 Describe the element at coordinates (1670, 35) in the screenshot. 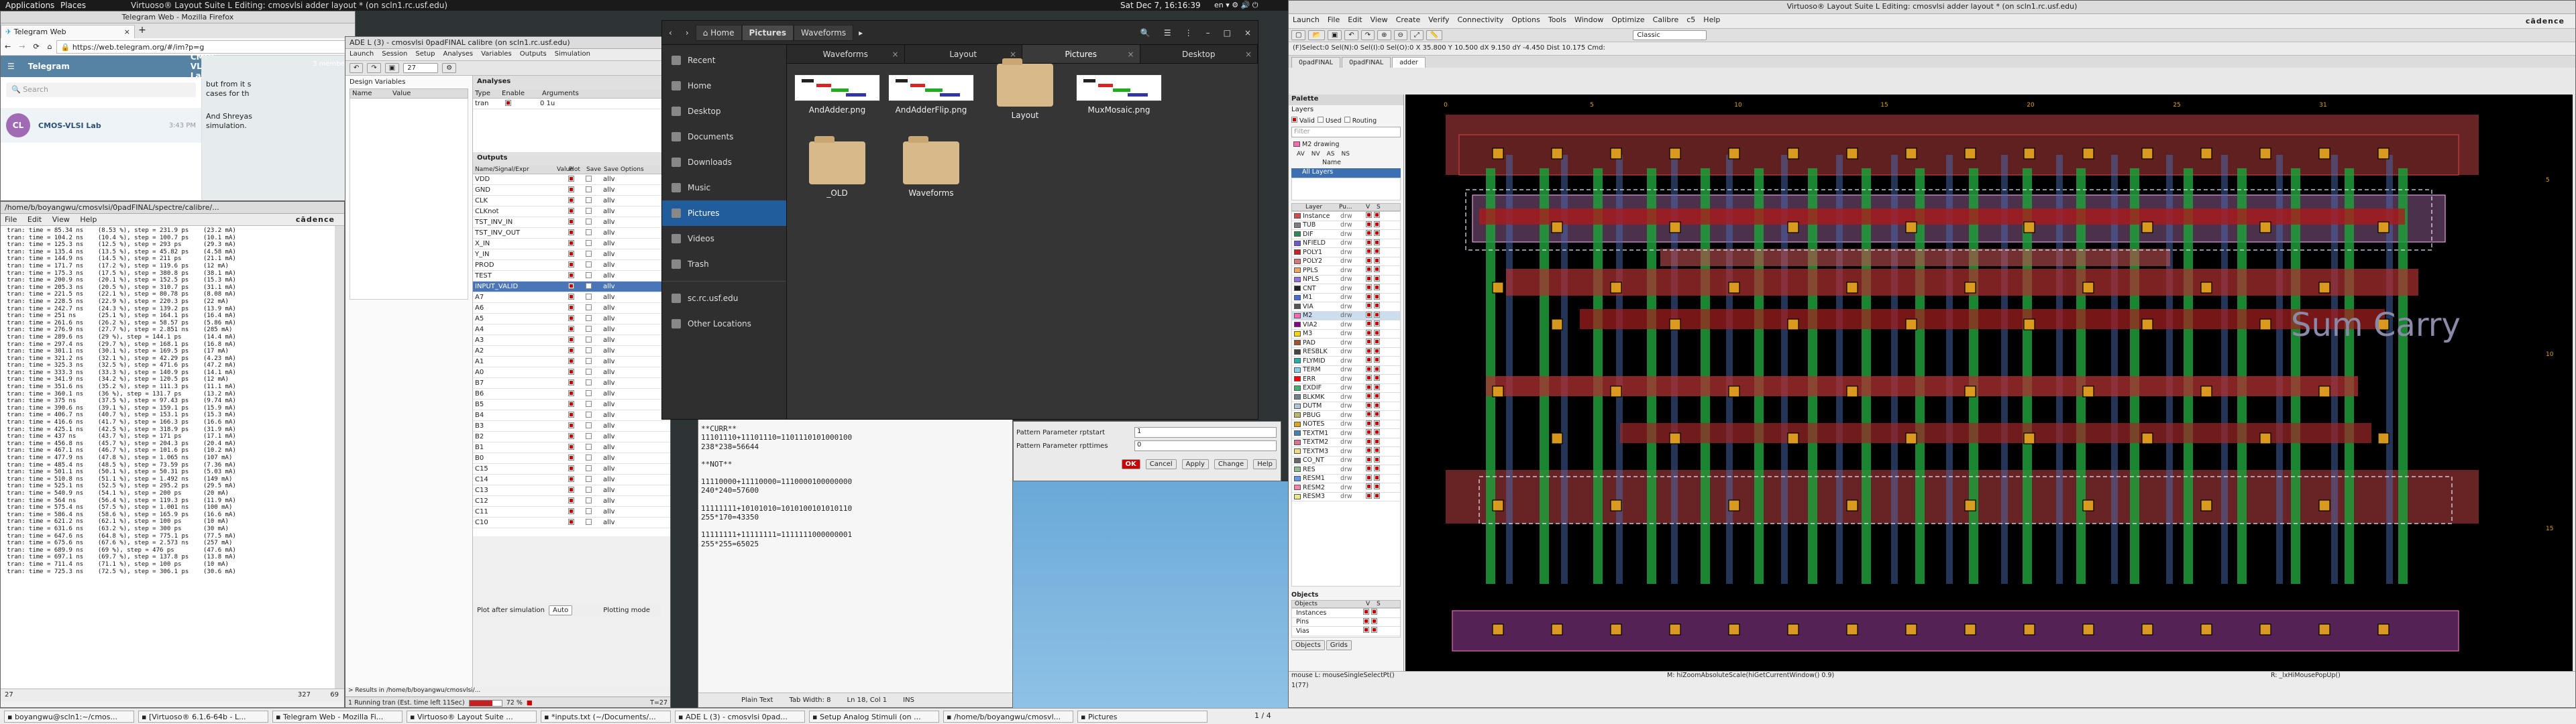

I see `workspace-select: Classic` at that location.